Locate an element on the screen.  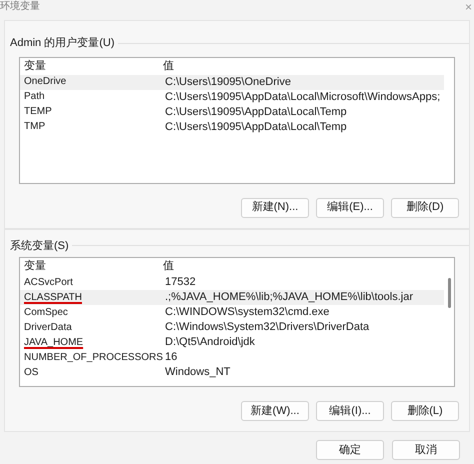
window-title: 环境变量 is located at coordinates (20, 7).